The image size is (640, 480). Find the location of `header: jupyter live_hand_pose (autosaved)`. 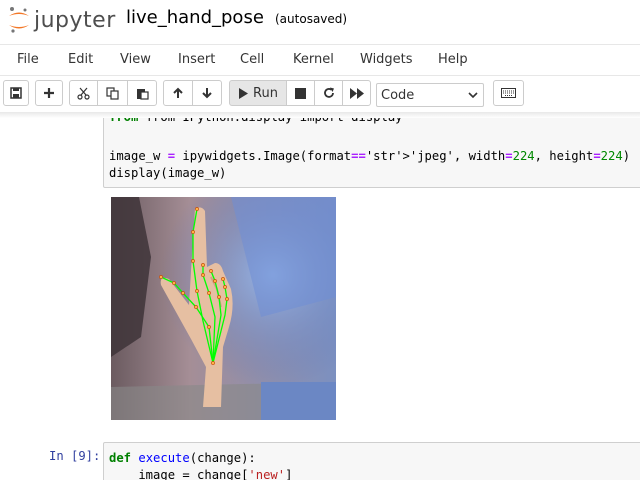

header: jupyter live_hand_pose (autosaved) is located at coordinates (320, 21).